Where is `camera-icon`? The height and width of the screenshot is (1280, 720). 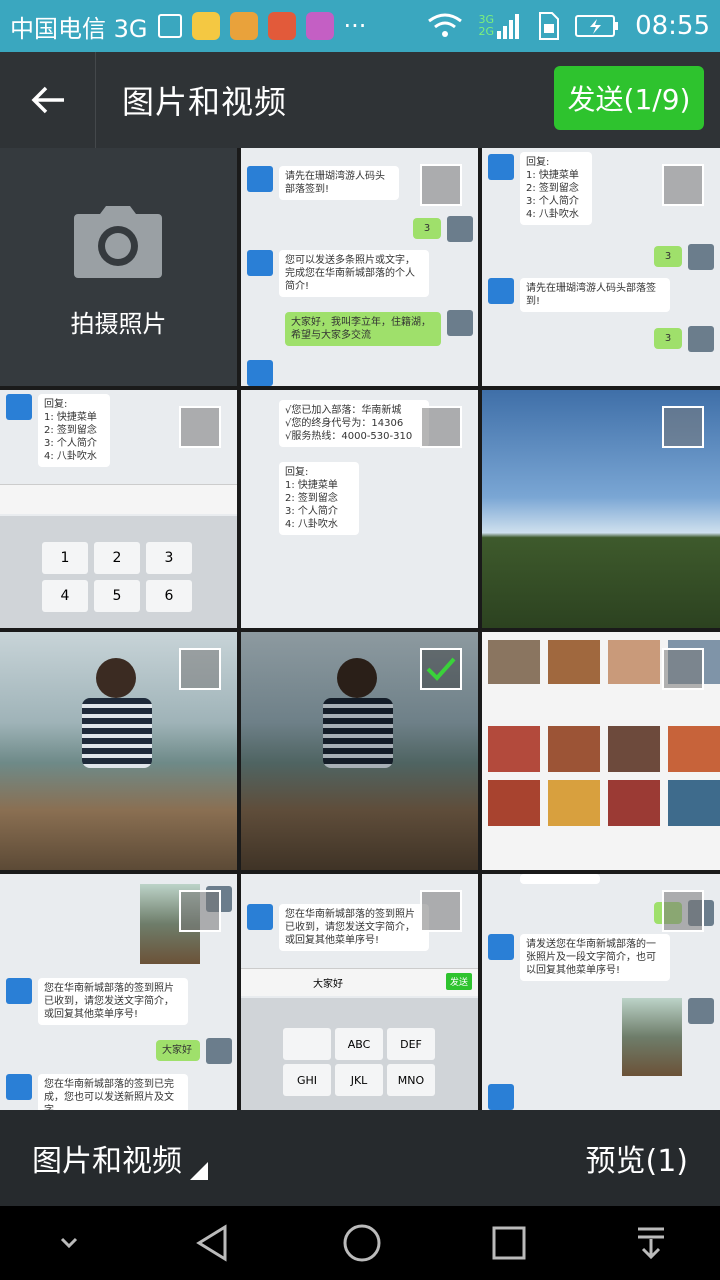 camera-icon is located at coordinates (118, 242).